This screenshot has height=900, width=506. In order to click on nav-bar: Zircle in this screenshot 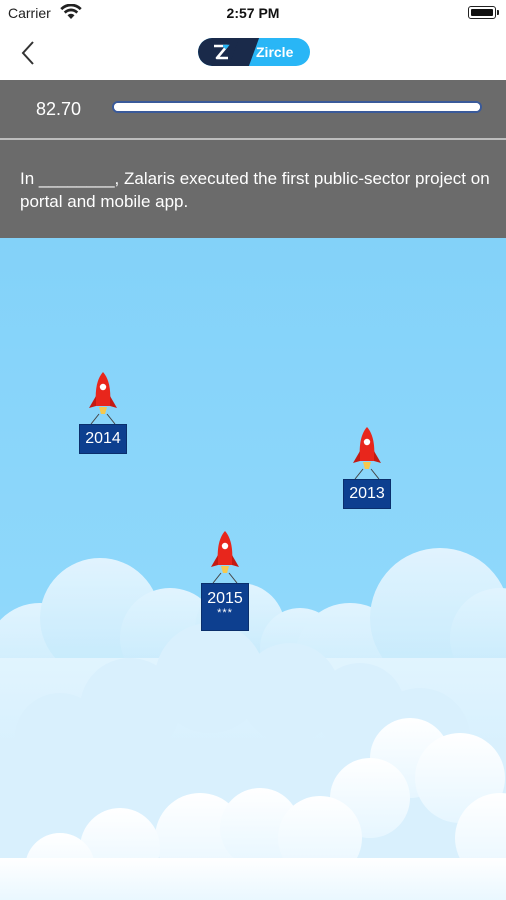, I will do `click(253, 53)`.